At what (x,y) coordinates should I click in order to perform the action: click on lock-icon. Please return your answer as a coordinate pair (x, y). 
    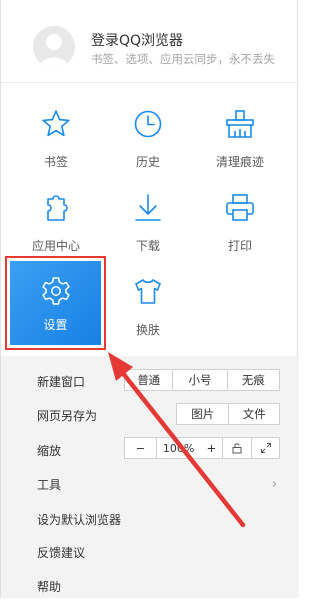
    Looking at the image, I should click on (237, 448).